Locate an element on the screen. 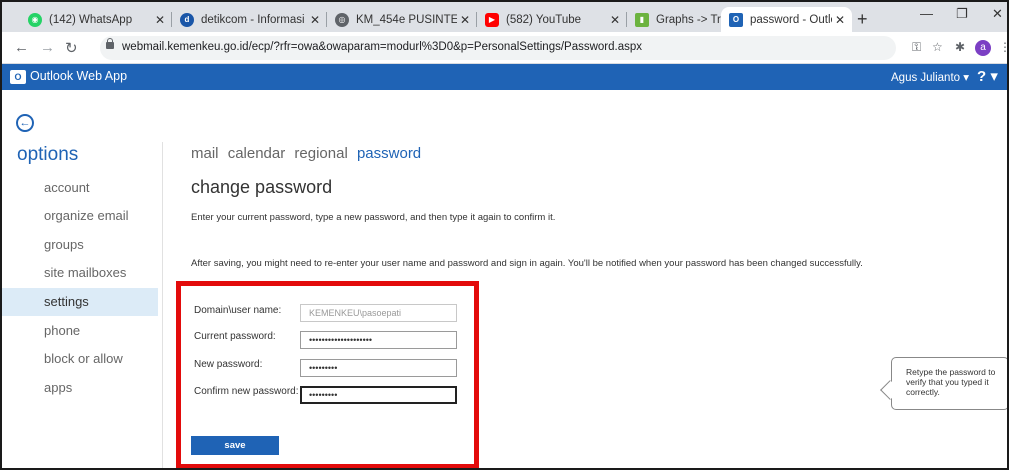 The image size is (1009, 470). back-circle-icon: ← is located at coordinates (25, 123).